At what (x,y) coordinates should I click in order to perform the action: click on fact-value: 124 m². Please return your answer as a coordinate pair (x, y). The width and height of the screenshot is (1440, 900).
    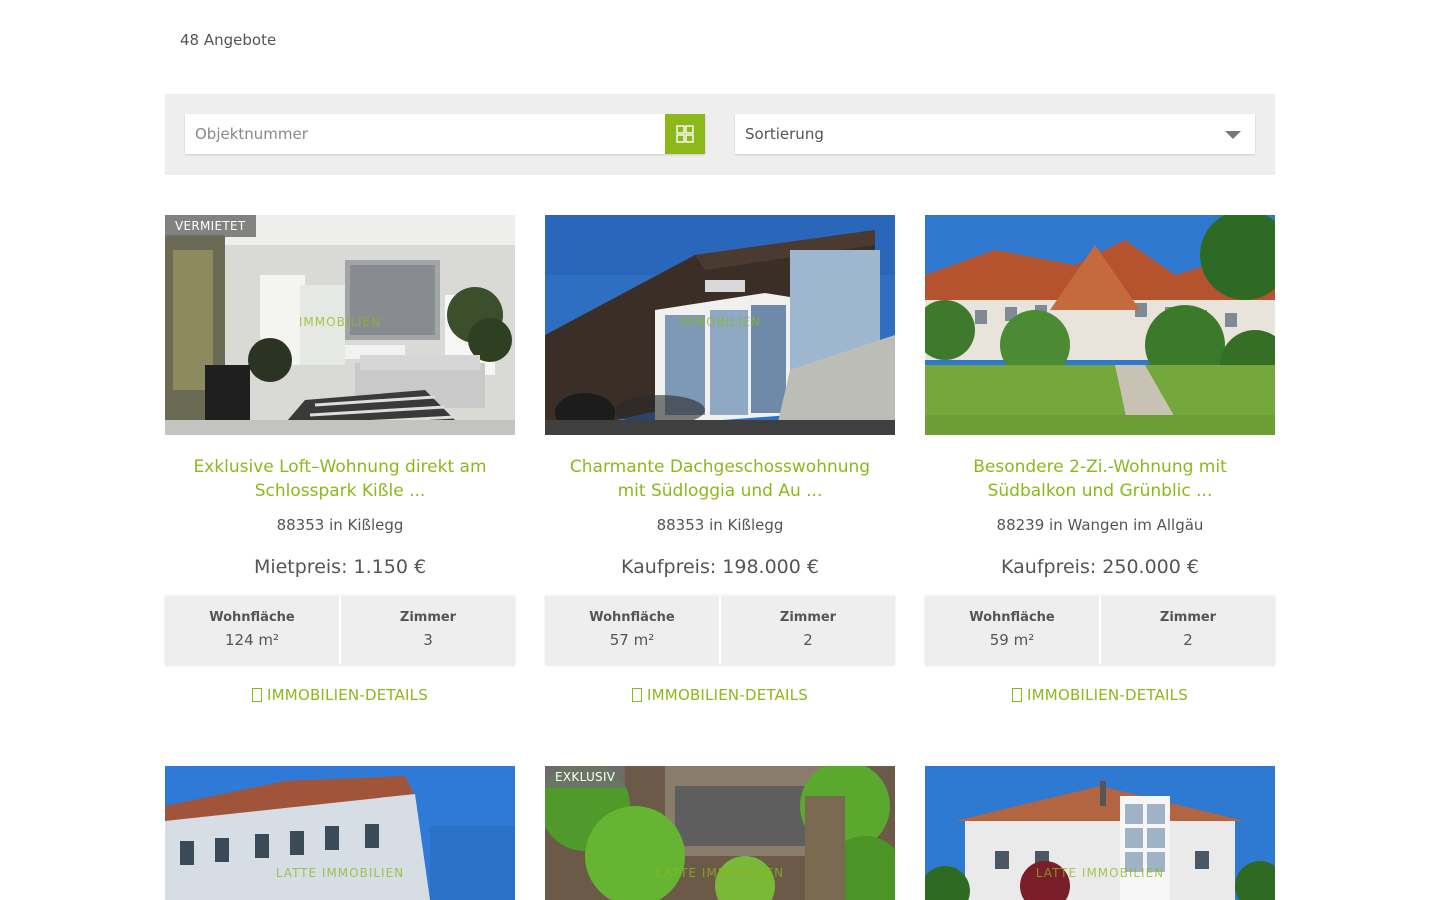
    Looking at the image, I should click on (252, 640).